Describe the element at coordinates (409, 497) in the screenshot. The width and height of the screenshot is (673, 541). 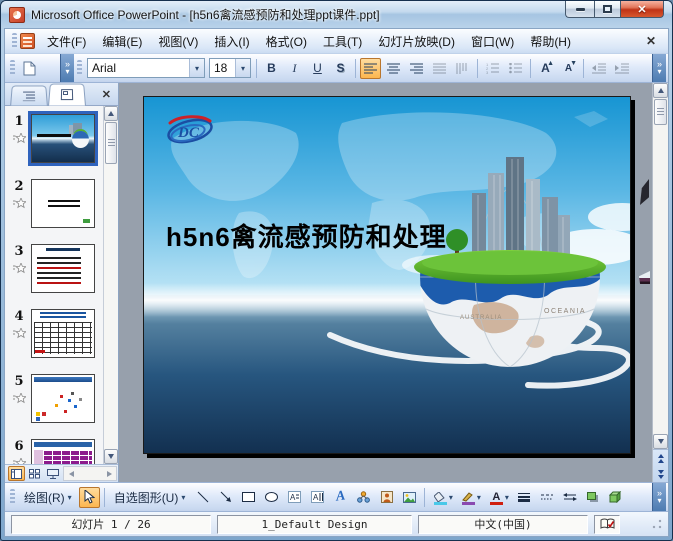
I see `insert-picture-button` at that location.